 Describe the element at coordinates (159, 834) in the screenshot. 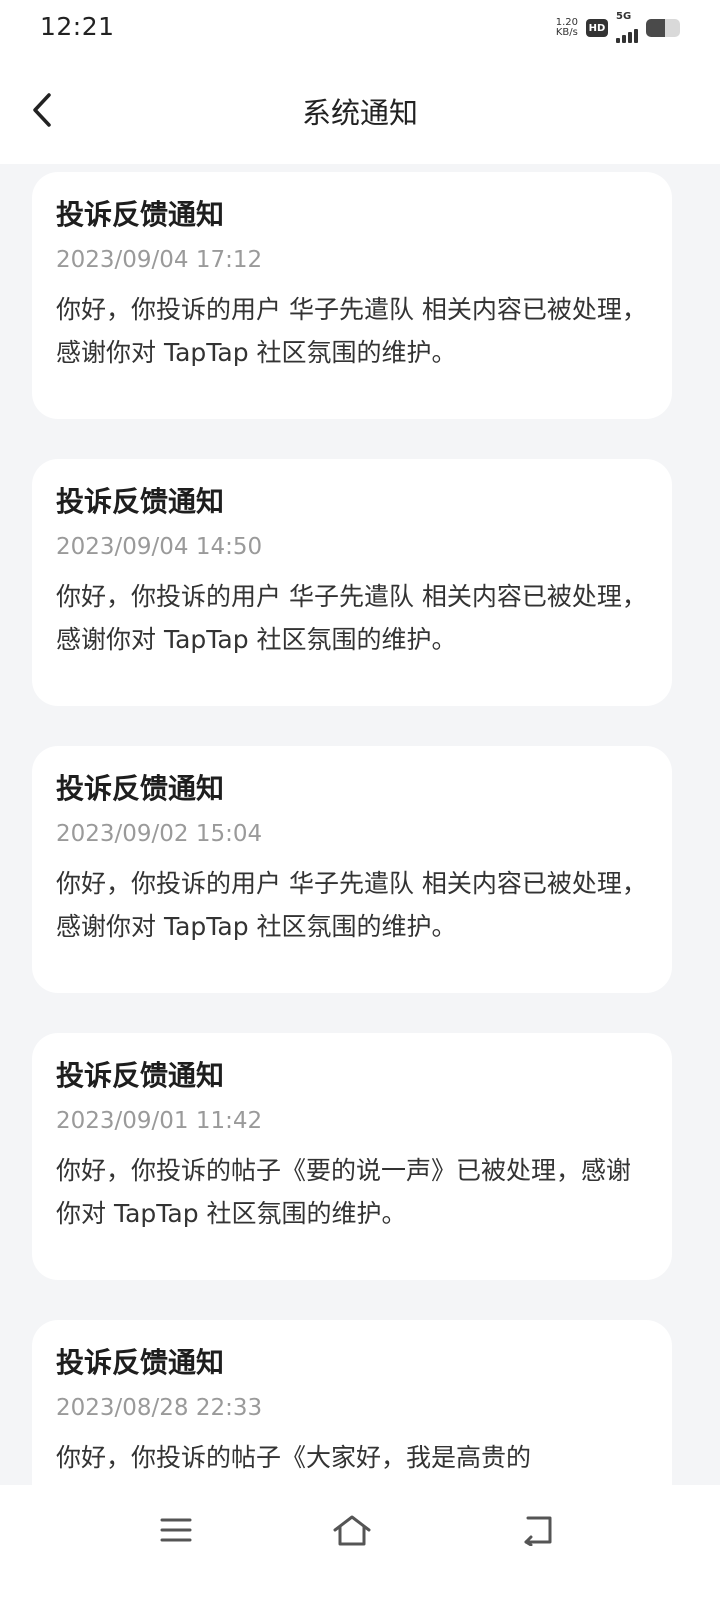

I see `notification-time: 2023/09/02 15:04` at that location.